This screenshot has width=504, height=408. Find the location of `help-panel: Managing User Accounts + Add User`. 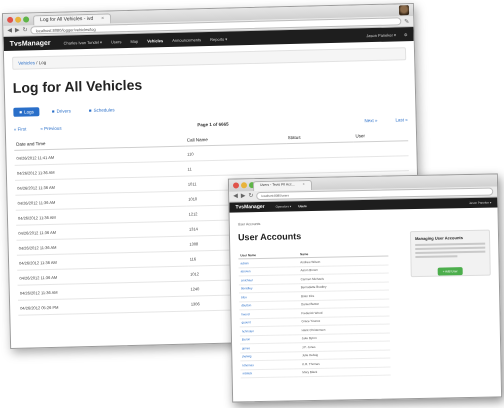

help-panel: Managing User Accounts + Add User is located at coordinates (450, 253).